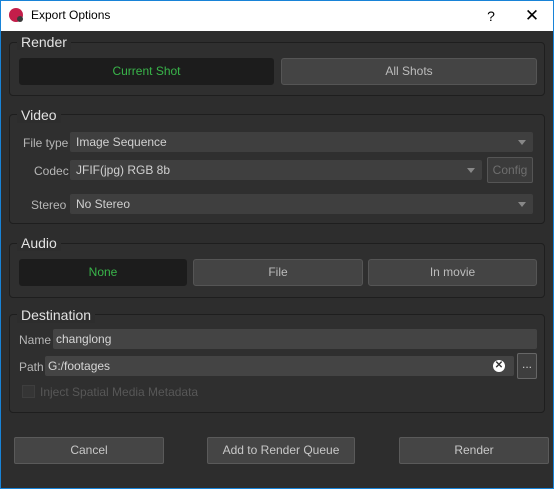 This screenshot has height=489, width=554. Describe the element at coordinates (474, 450) in the screenshot. I see `render-button: Render` at that location.